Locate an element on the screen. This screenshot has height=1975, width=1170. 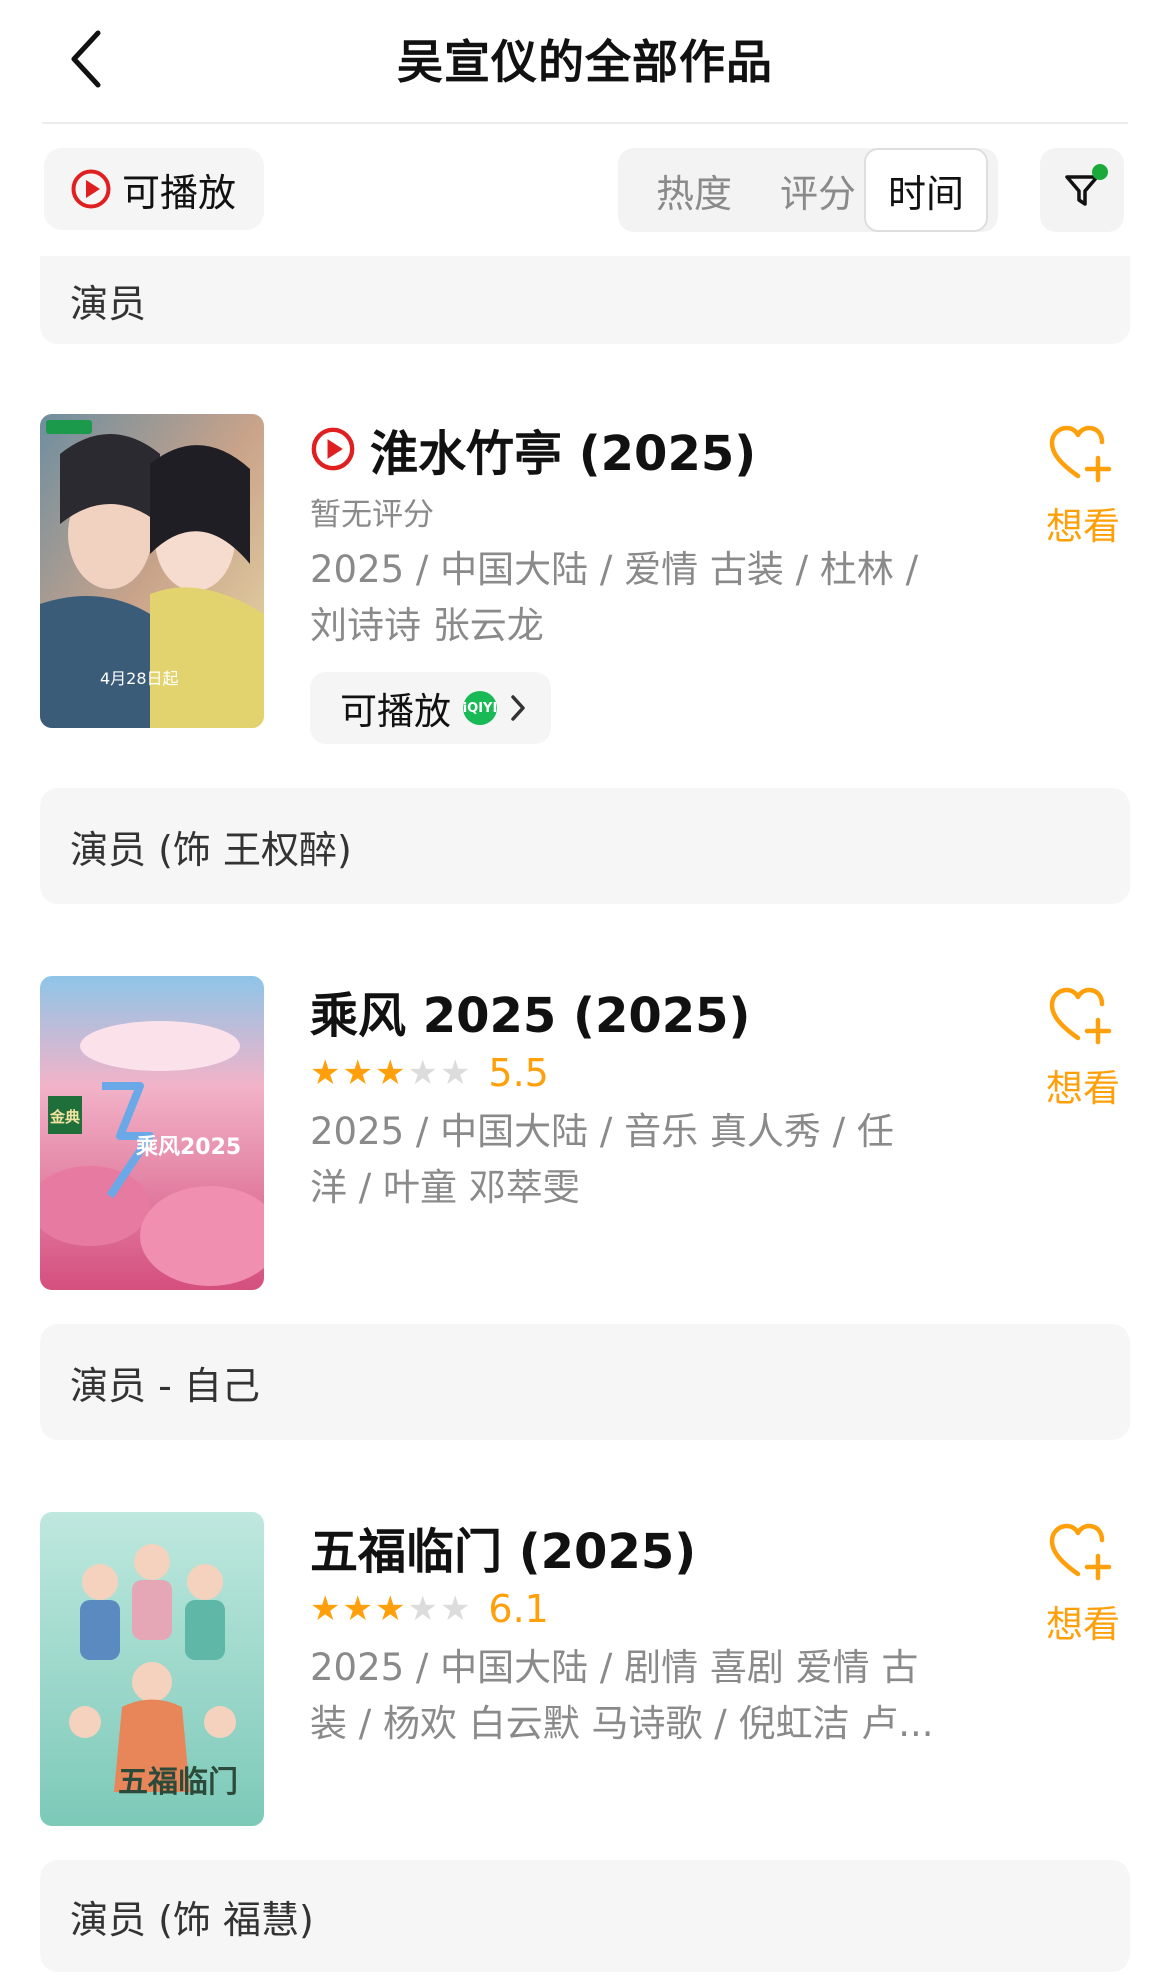
work-meta-line: 2025 / 中国大陆 / 音乐 真人秀 / 任 is located at coordinates (602, 1131).